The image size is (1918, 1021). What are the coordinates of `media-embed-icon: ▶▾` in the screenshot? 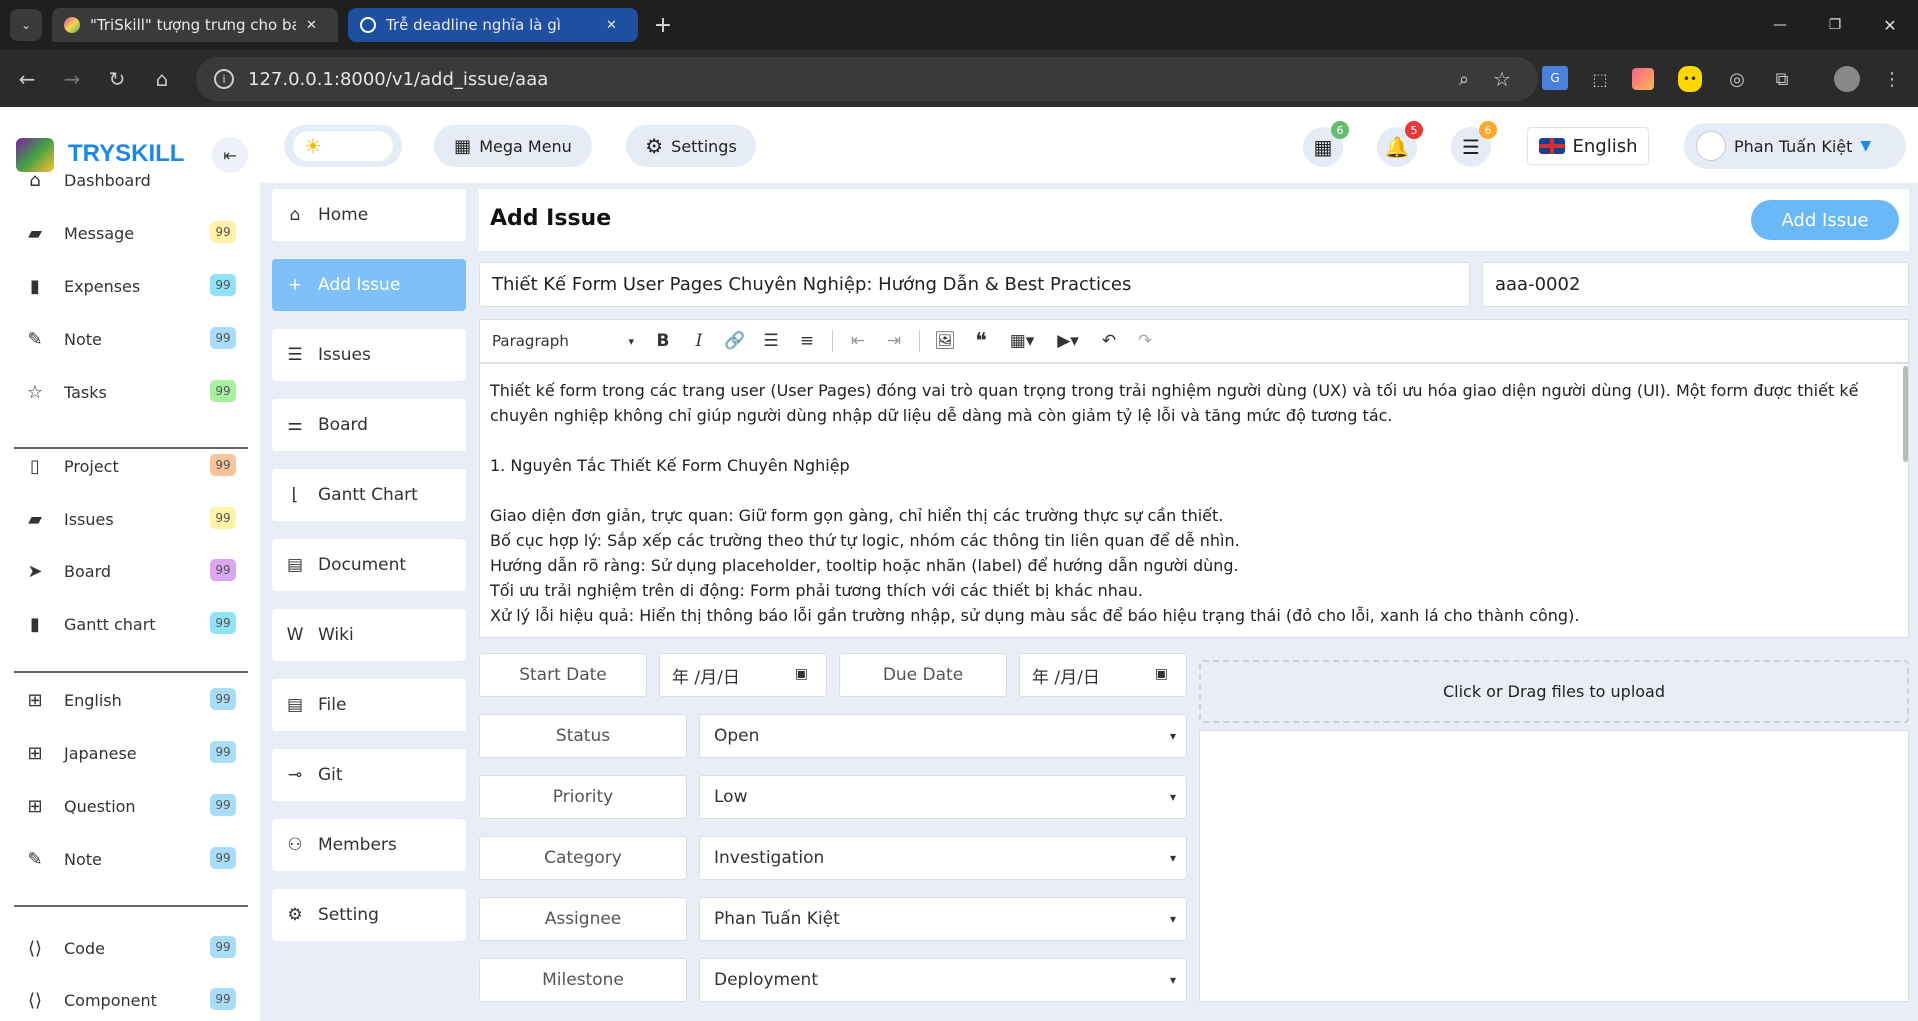 It's located at (1068, 341).